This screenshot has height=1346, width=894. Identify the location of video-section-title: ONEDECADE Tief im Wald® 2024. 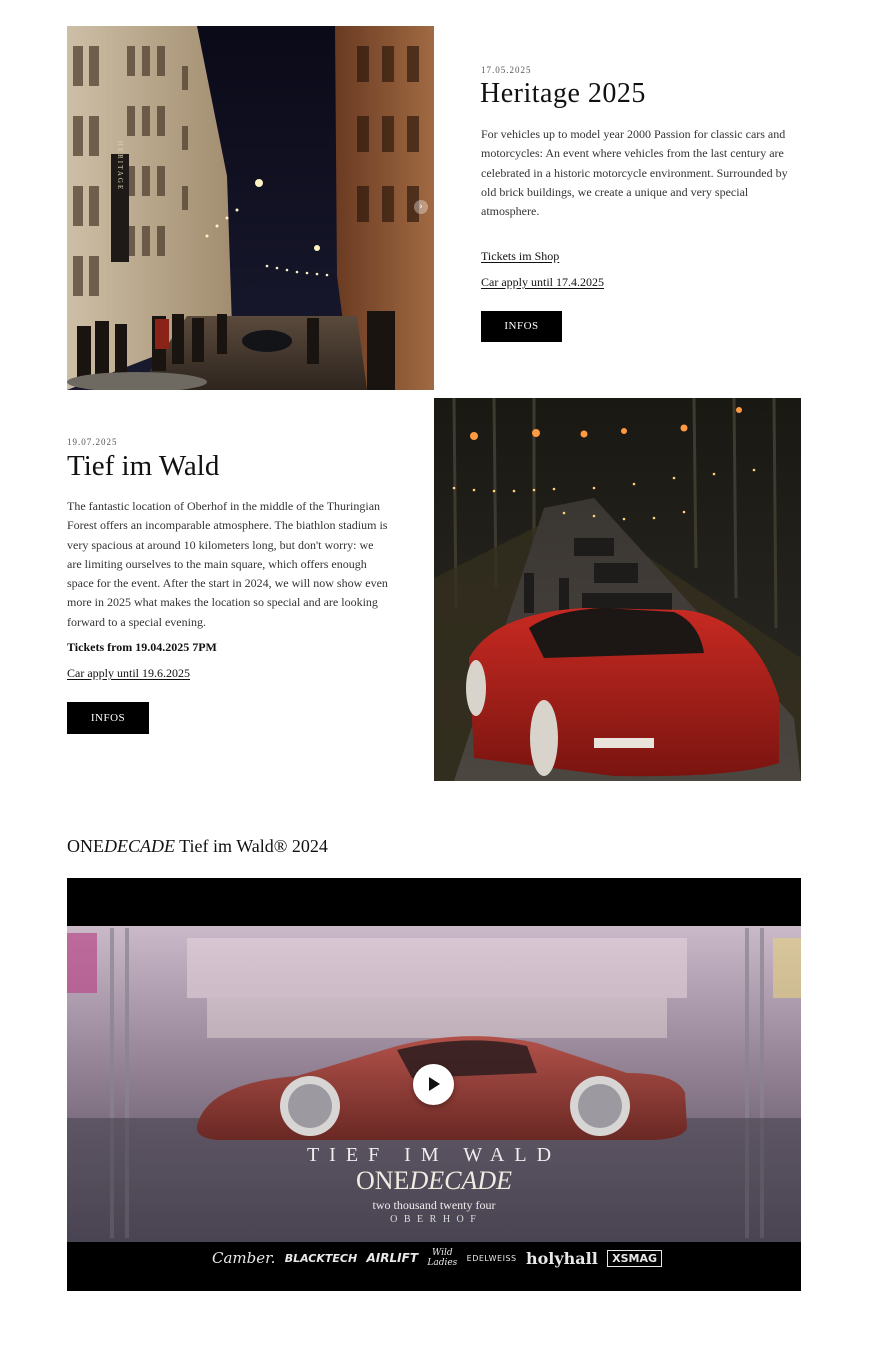
(197, 846).